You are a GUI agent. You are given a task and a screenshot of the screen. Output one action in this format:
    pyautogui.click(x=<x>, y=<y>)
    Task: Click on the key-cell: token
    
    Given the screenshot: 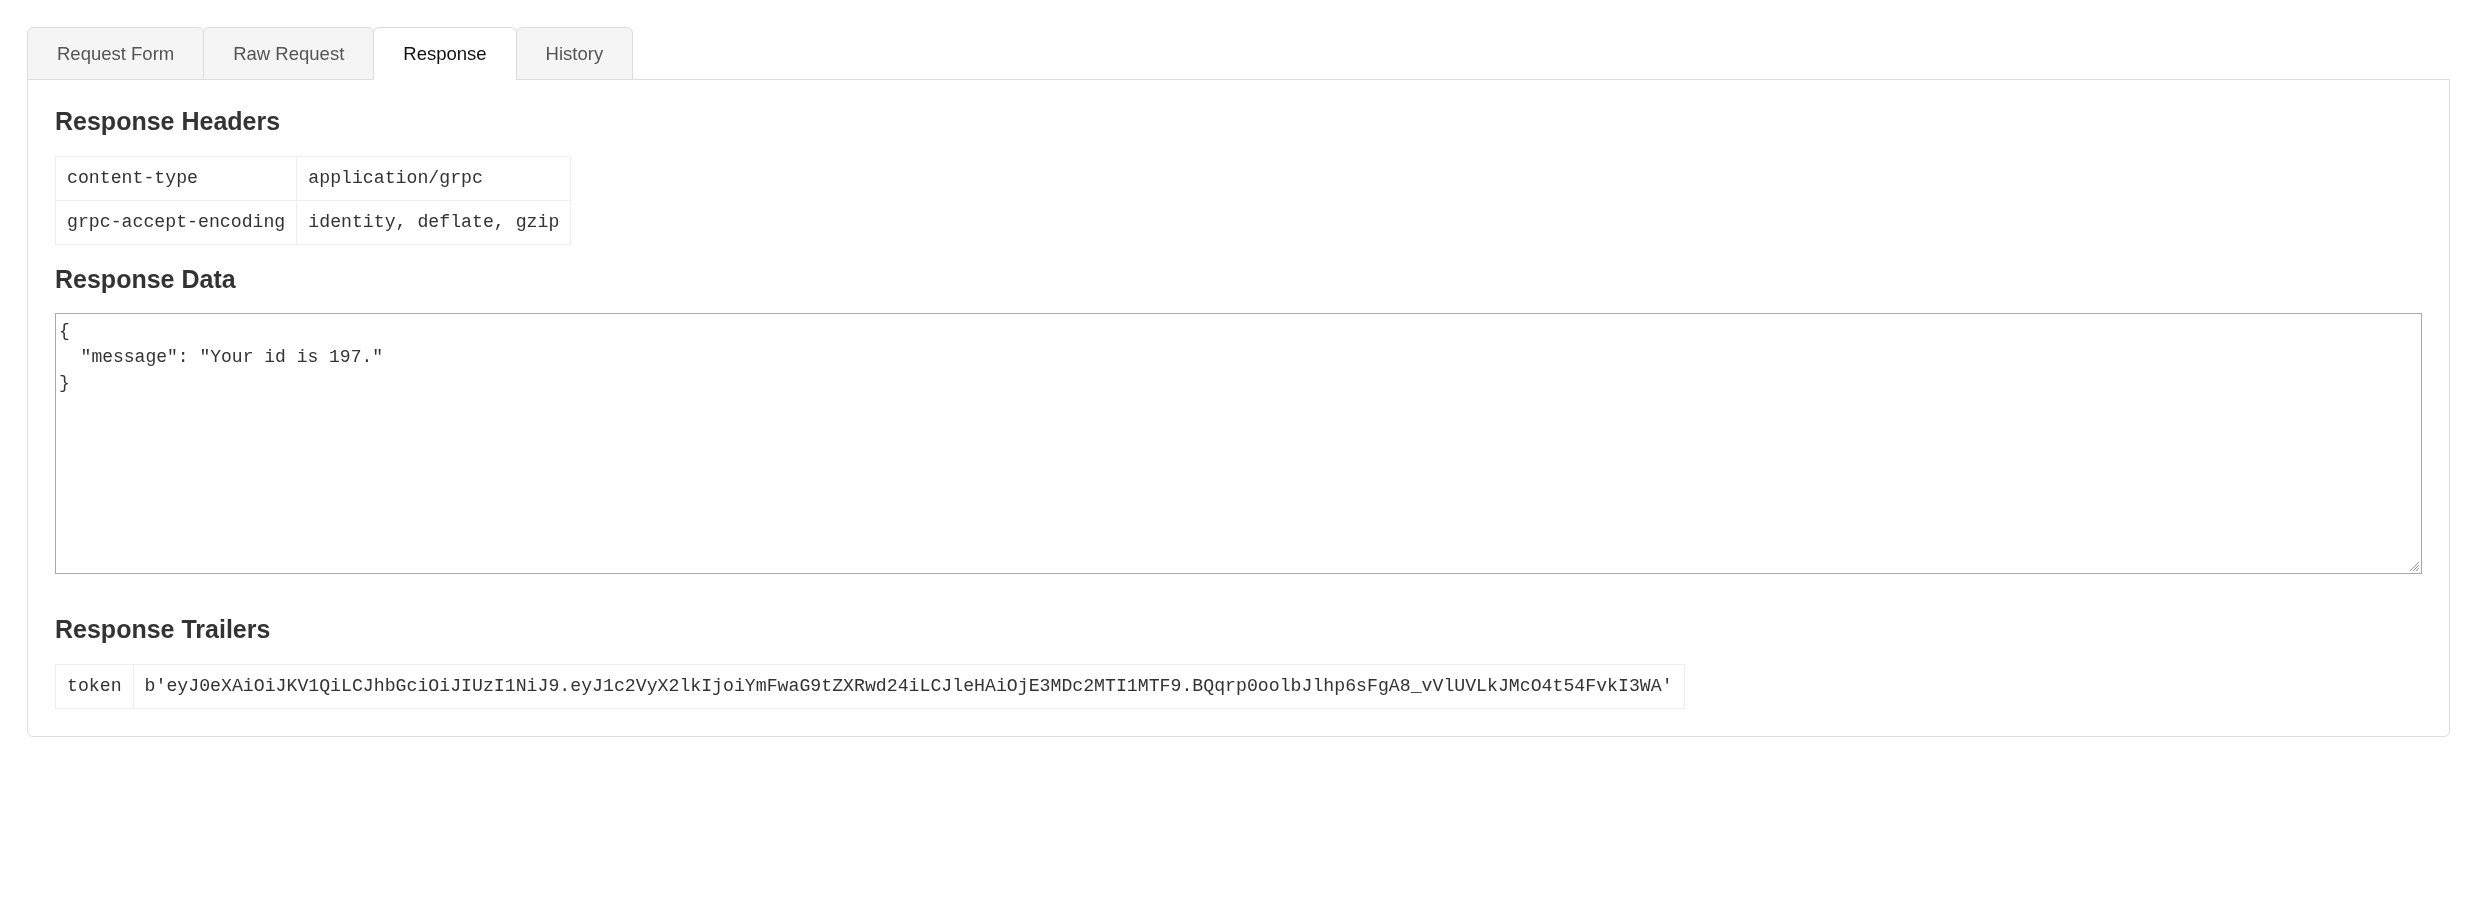 What is the action you would take?
    pyautogui.click(x=94, y=686)
    